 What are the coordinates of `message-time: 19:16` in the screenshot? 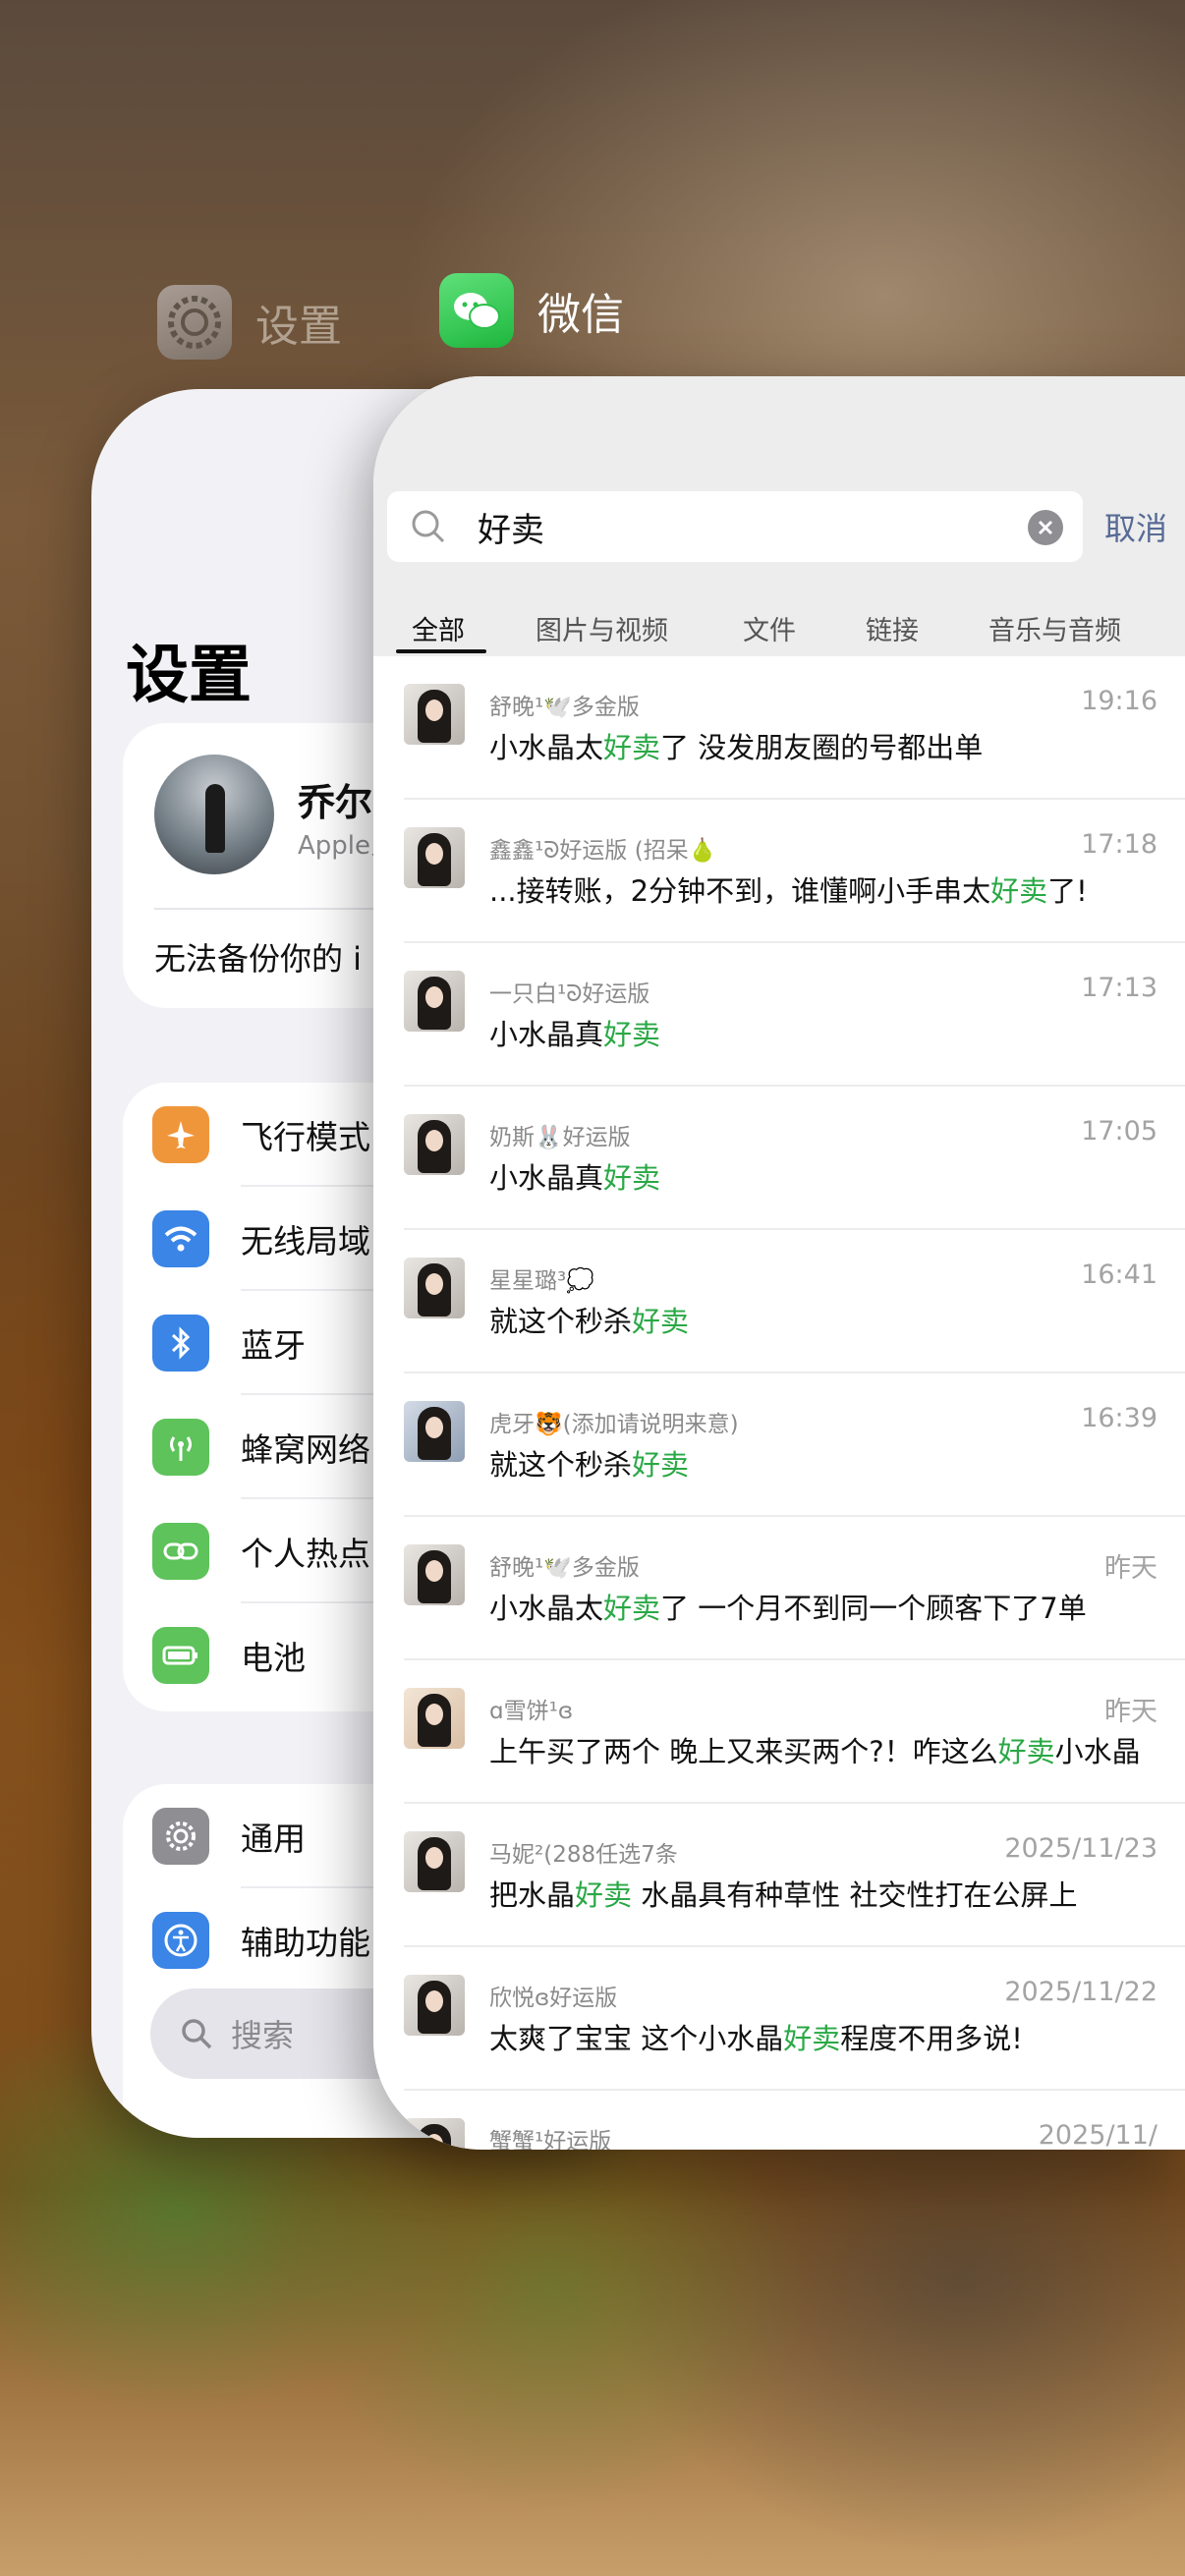 It's located at (1119, 701).